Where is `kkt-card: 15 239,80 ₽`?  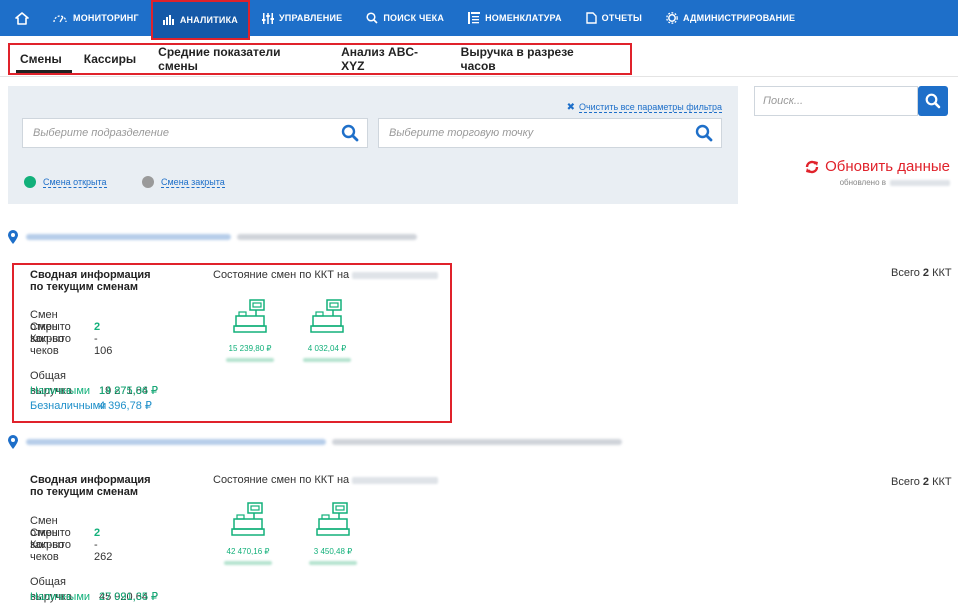 kkt-card: 15 239,80 ₽ is located at coordinates (250, 330).